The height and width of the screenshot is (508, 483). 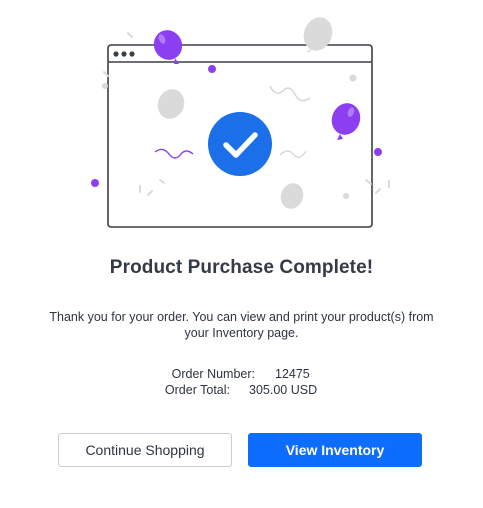 I want to click on order-total-value: 305.00 USD, so click(x=283, y=390).